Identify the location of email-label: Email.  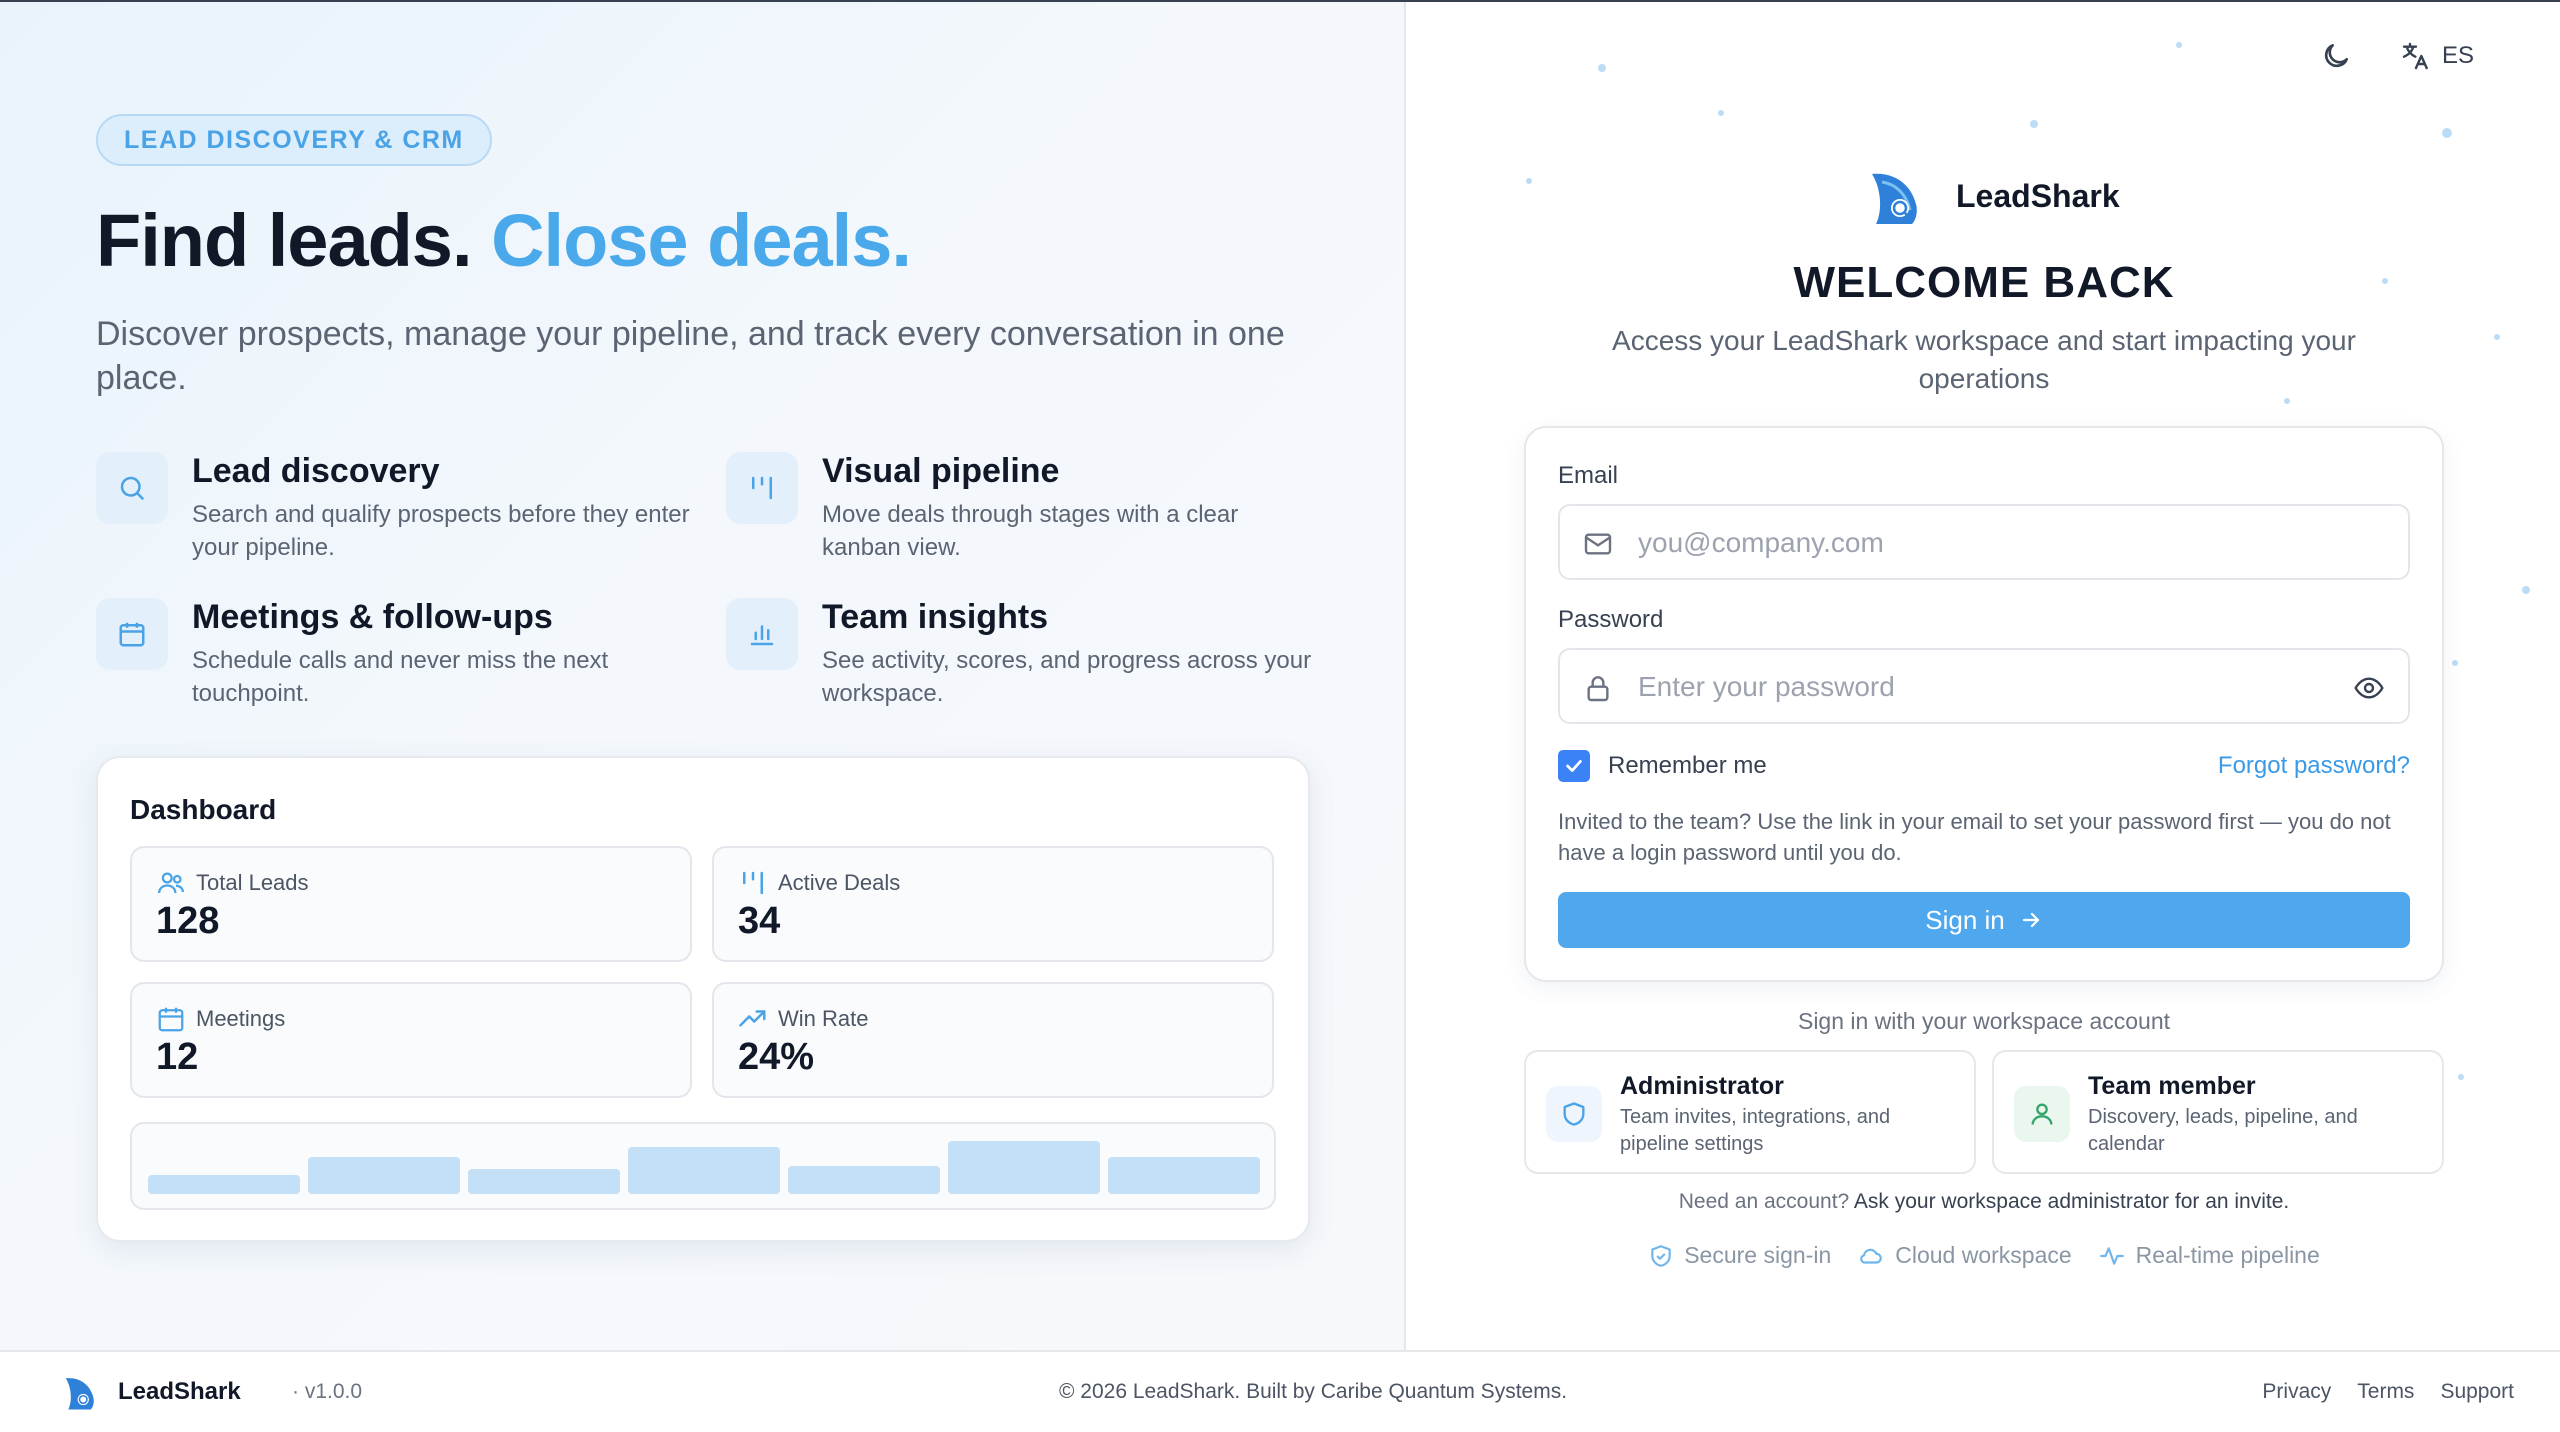
(1588, 475).